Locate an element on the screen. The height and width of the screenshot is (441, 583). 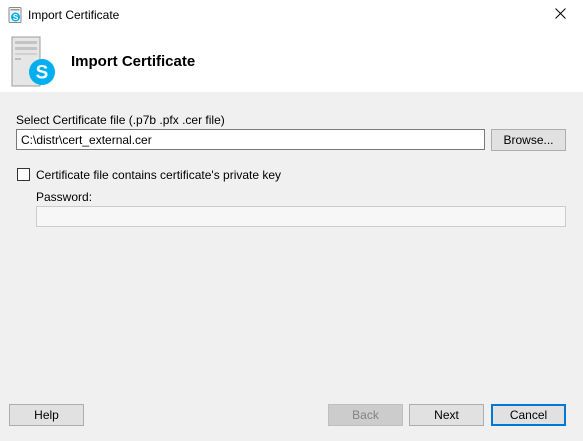
skype-certificate-icon: S is located at coordinates (15, 15).